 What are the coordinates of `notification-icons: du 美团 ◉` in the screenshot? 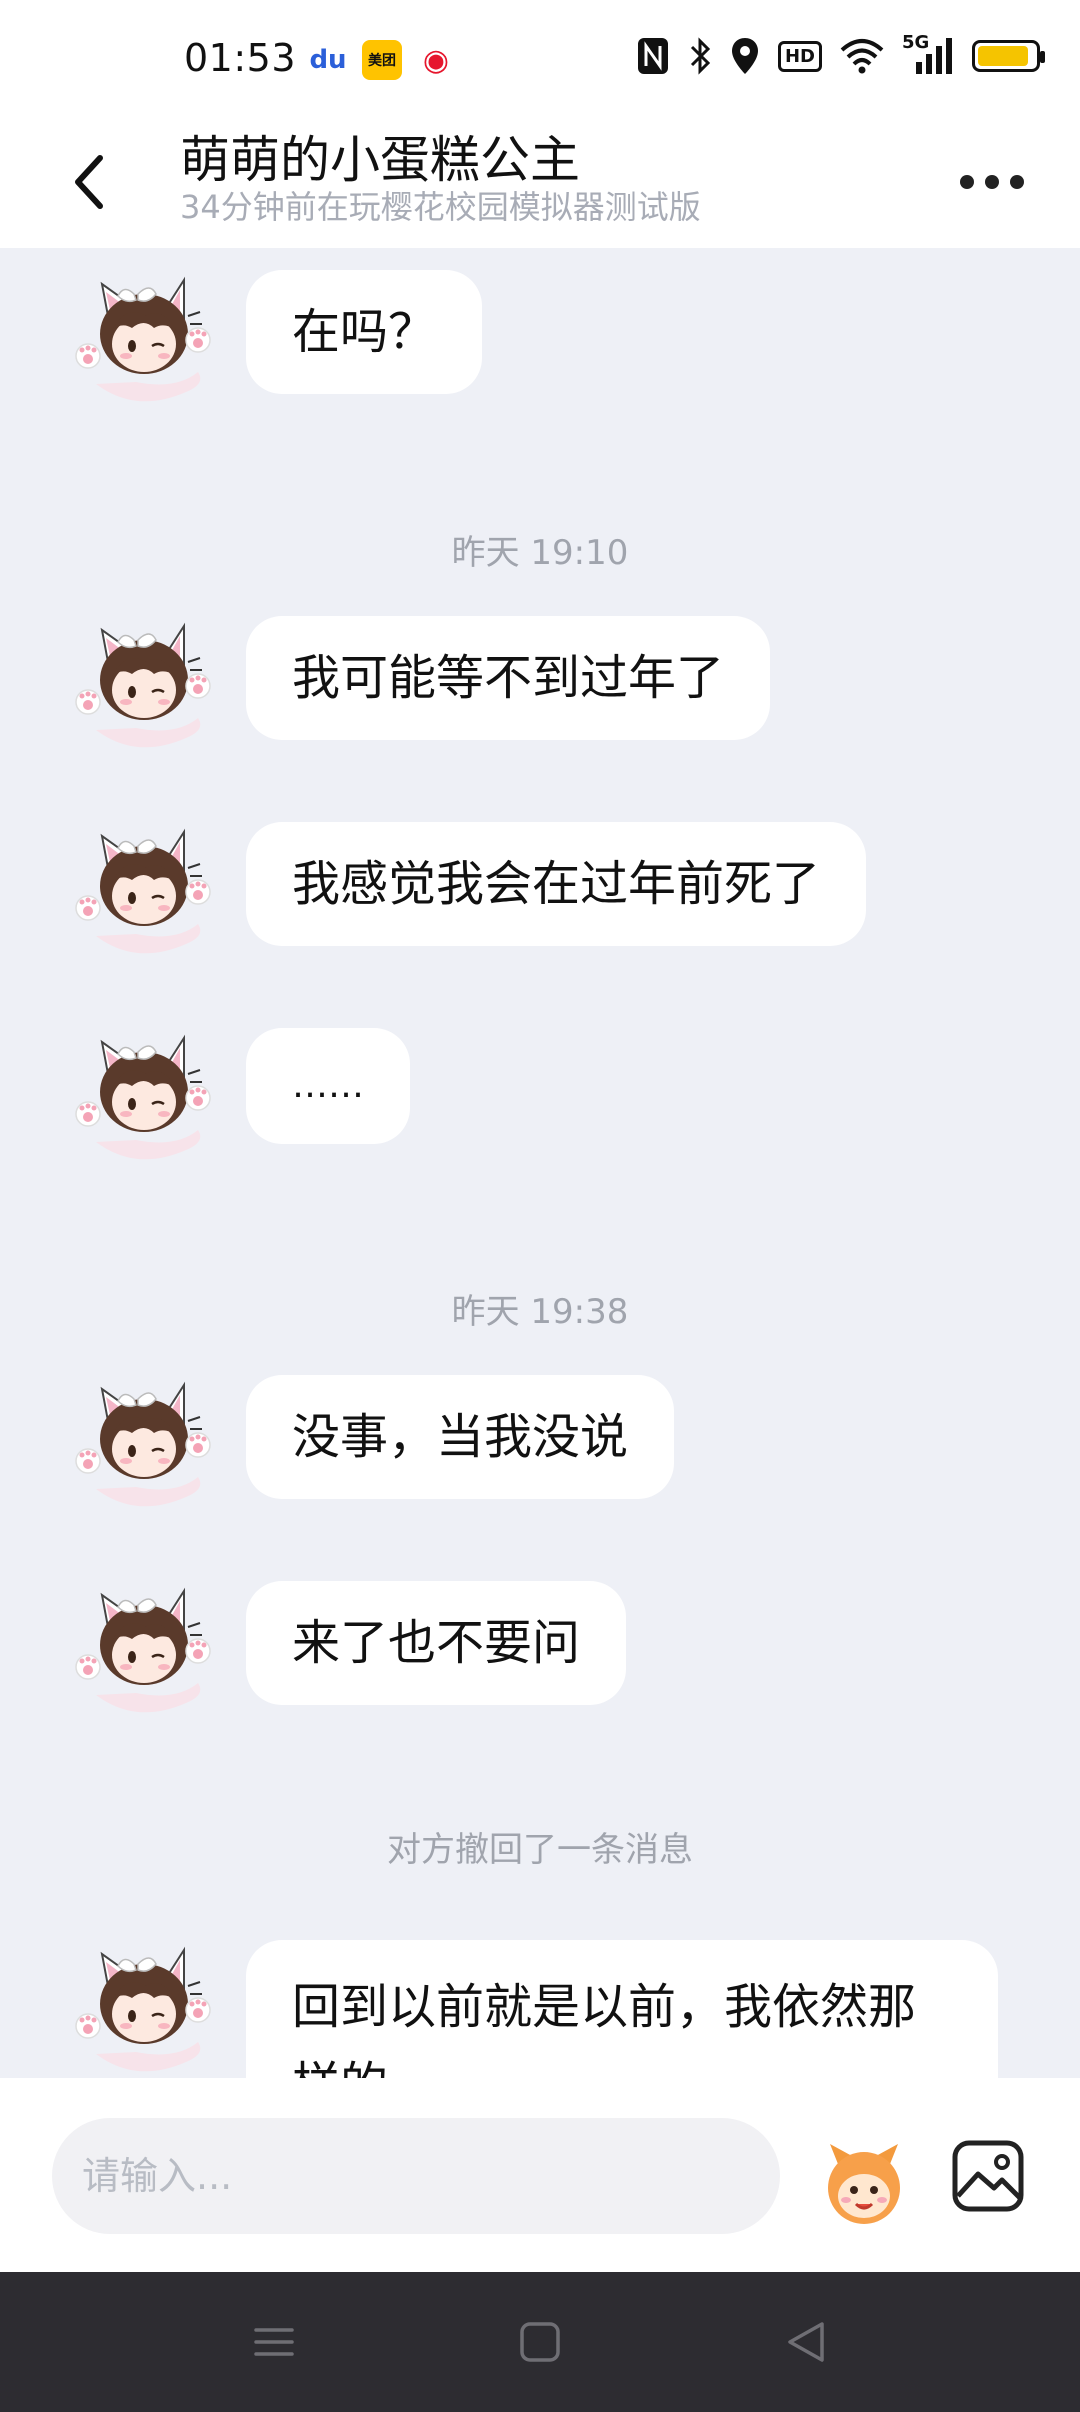 It's located at (382, 60).